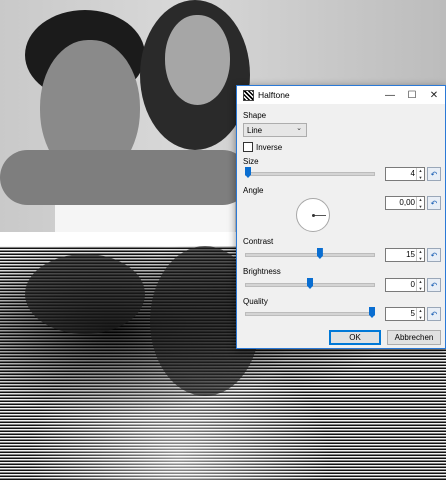 The width and height of the screenshot is (446, 480). I want to click on quality-label: Quality, so click(255, 301).